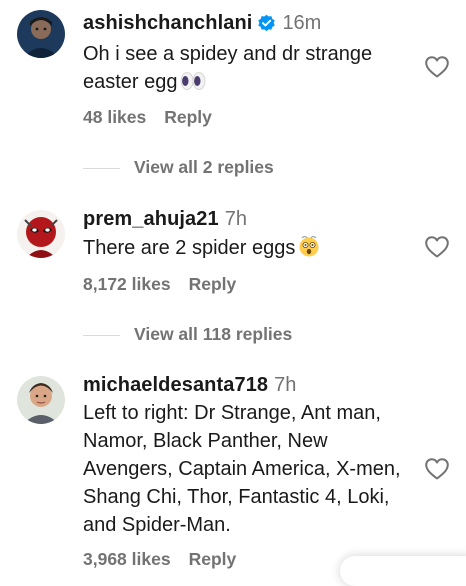 The height and width of the screenshot is (586, 466). Describe the element at coordinates (213, 334) in the screenshot. I see `view-replies-button: View all 118 replies` at that location.